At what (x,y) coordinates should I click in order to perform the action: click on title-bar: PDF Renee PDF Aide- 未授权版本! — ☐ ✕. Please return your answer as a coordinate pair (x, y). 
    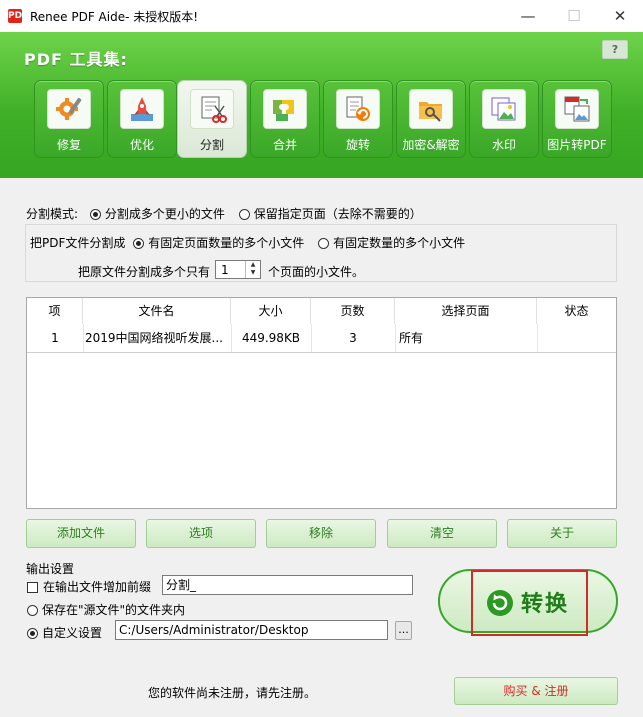
    Looking at the image, I should click on (321, 16).